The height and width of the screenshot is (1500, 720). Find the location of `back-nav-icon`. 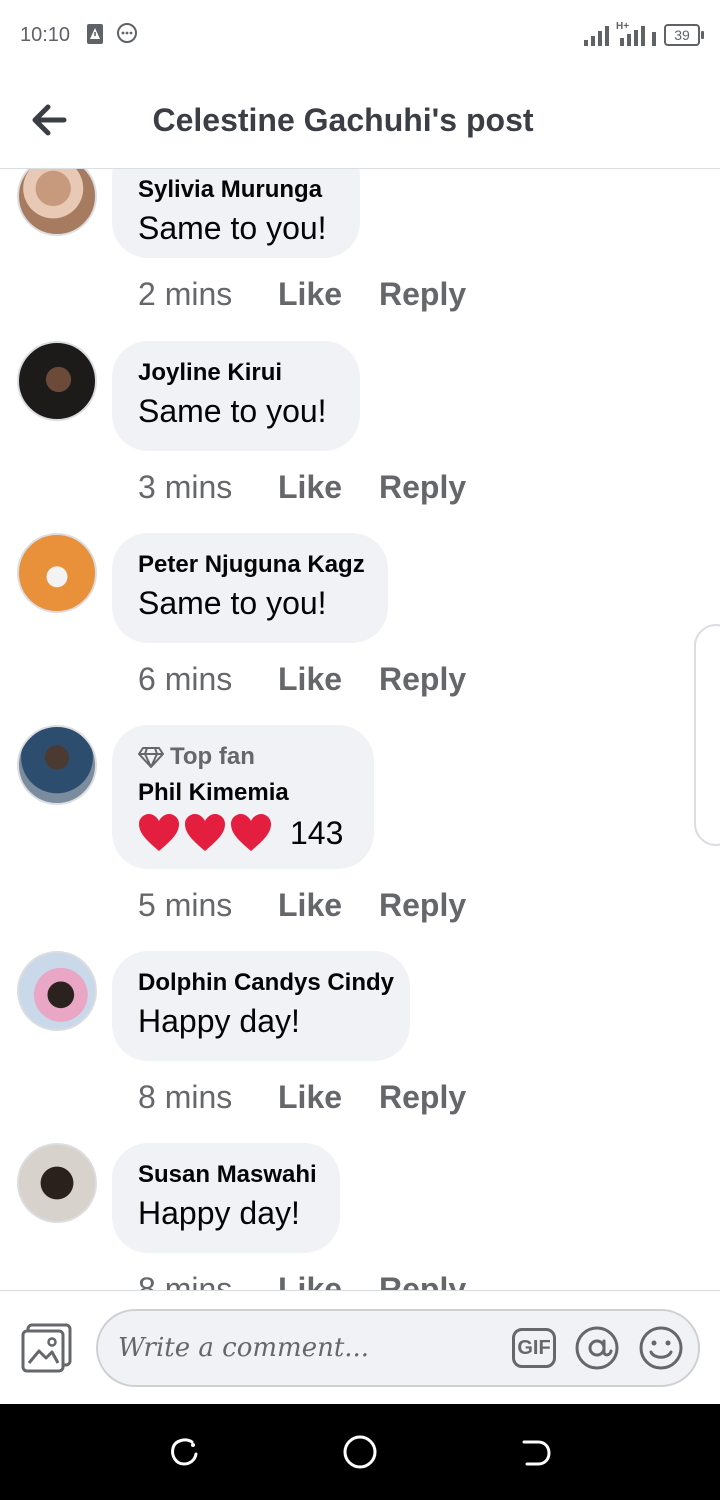

back-nav-icon is located at coordinates (536, 1452).